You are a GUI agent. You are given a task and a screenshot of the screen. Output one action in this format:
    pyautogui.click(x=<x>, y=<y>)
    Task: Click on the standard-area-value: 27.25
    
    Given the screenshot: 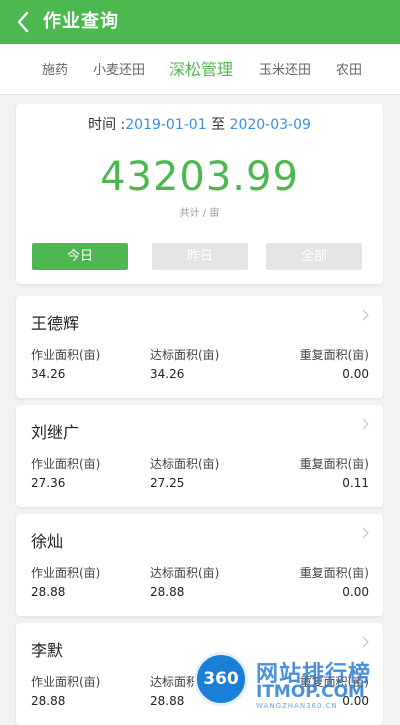 What is the action you would take?
    pyautogui.click(x=167, y=483)
    